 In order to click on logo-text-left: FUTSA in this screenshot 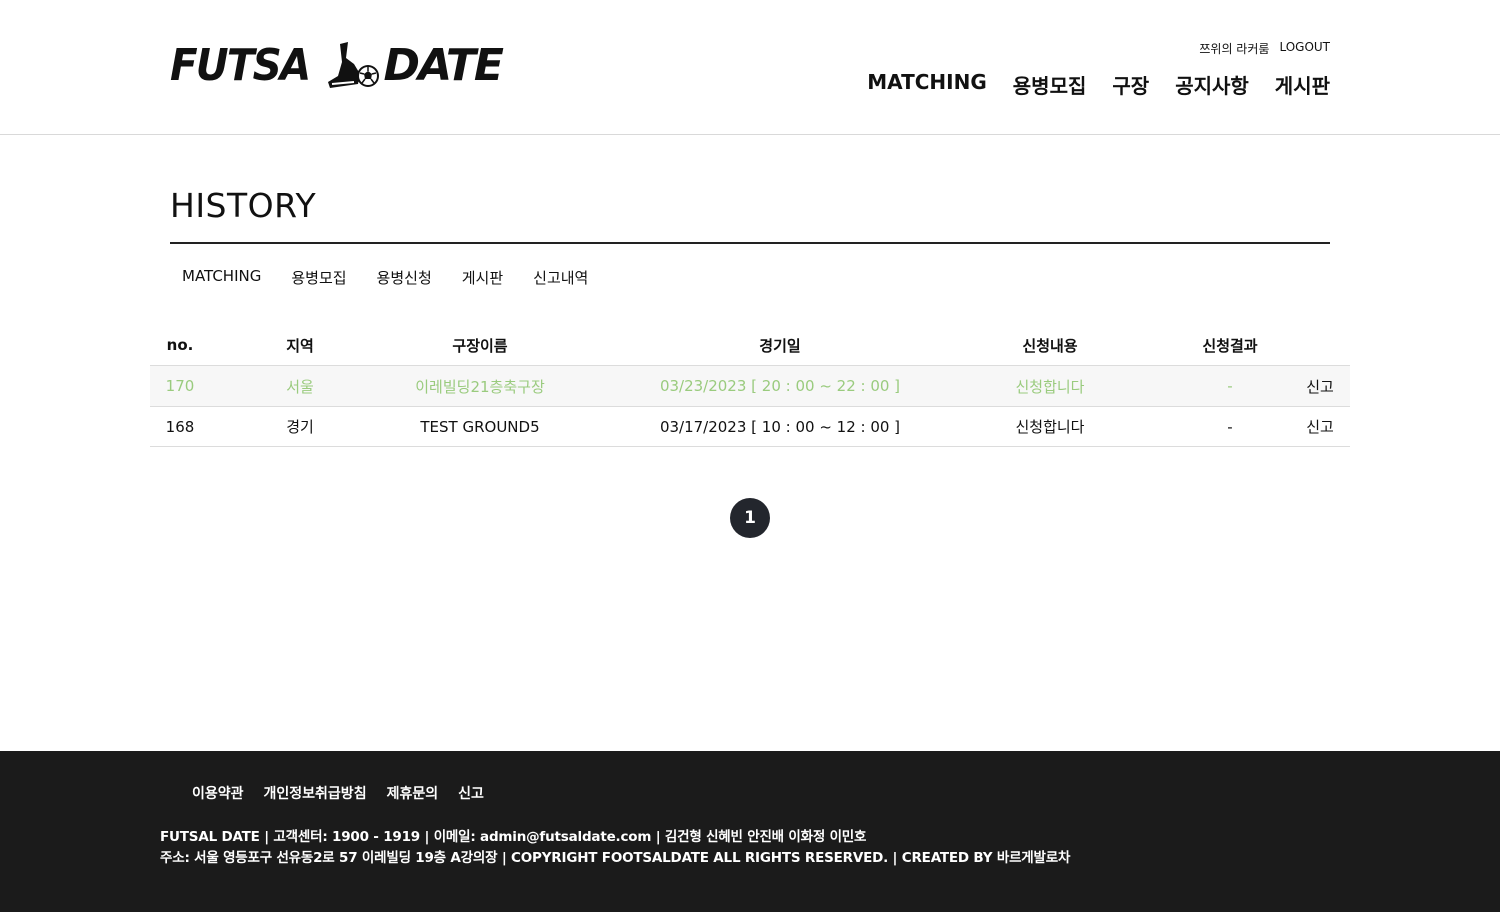, I will do `click(240, 65)`.